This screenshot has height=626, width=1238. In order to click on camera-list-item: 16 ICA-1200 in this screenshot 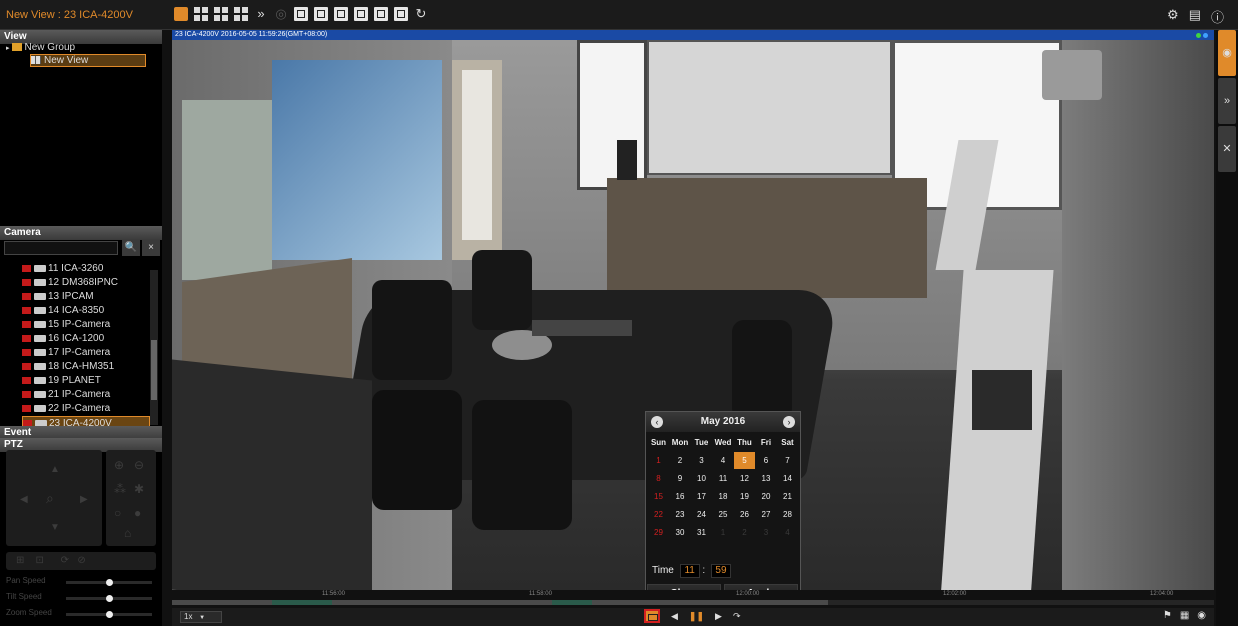, I will do `click(86, 339)`.